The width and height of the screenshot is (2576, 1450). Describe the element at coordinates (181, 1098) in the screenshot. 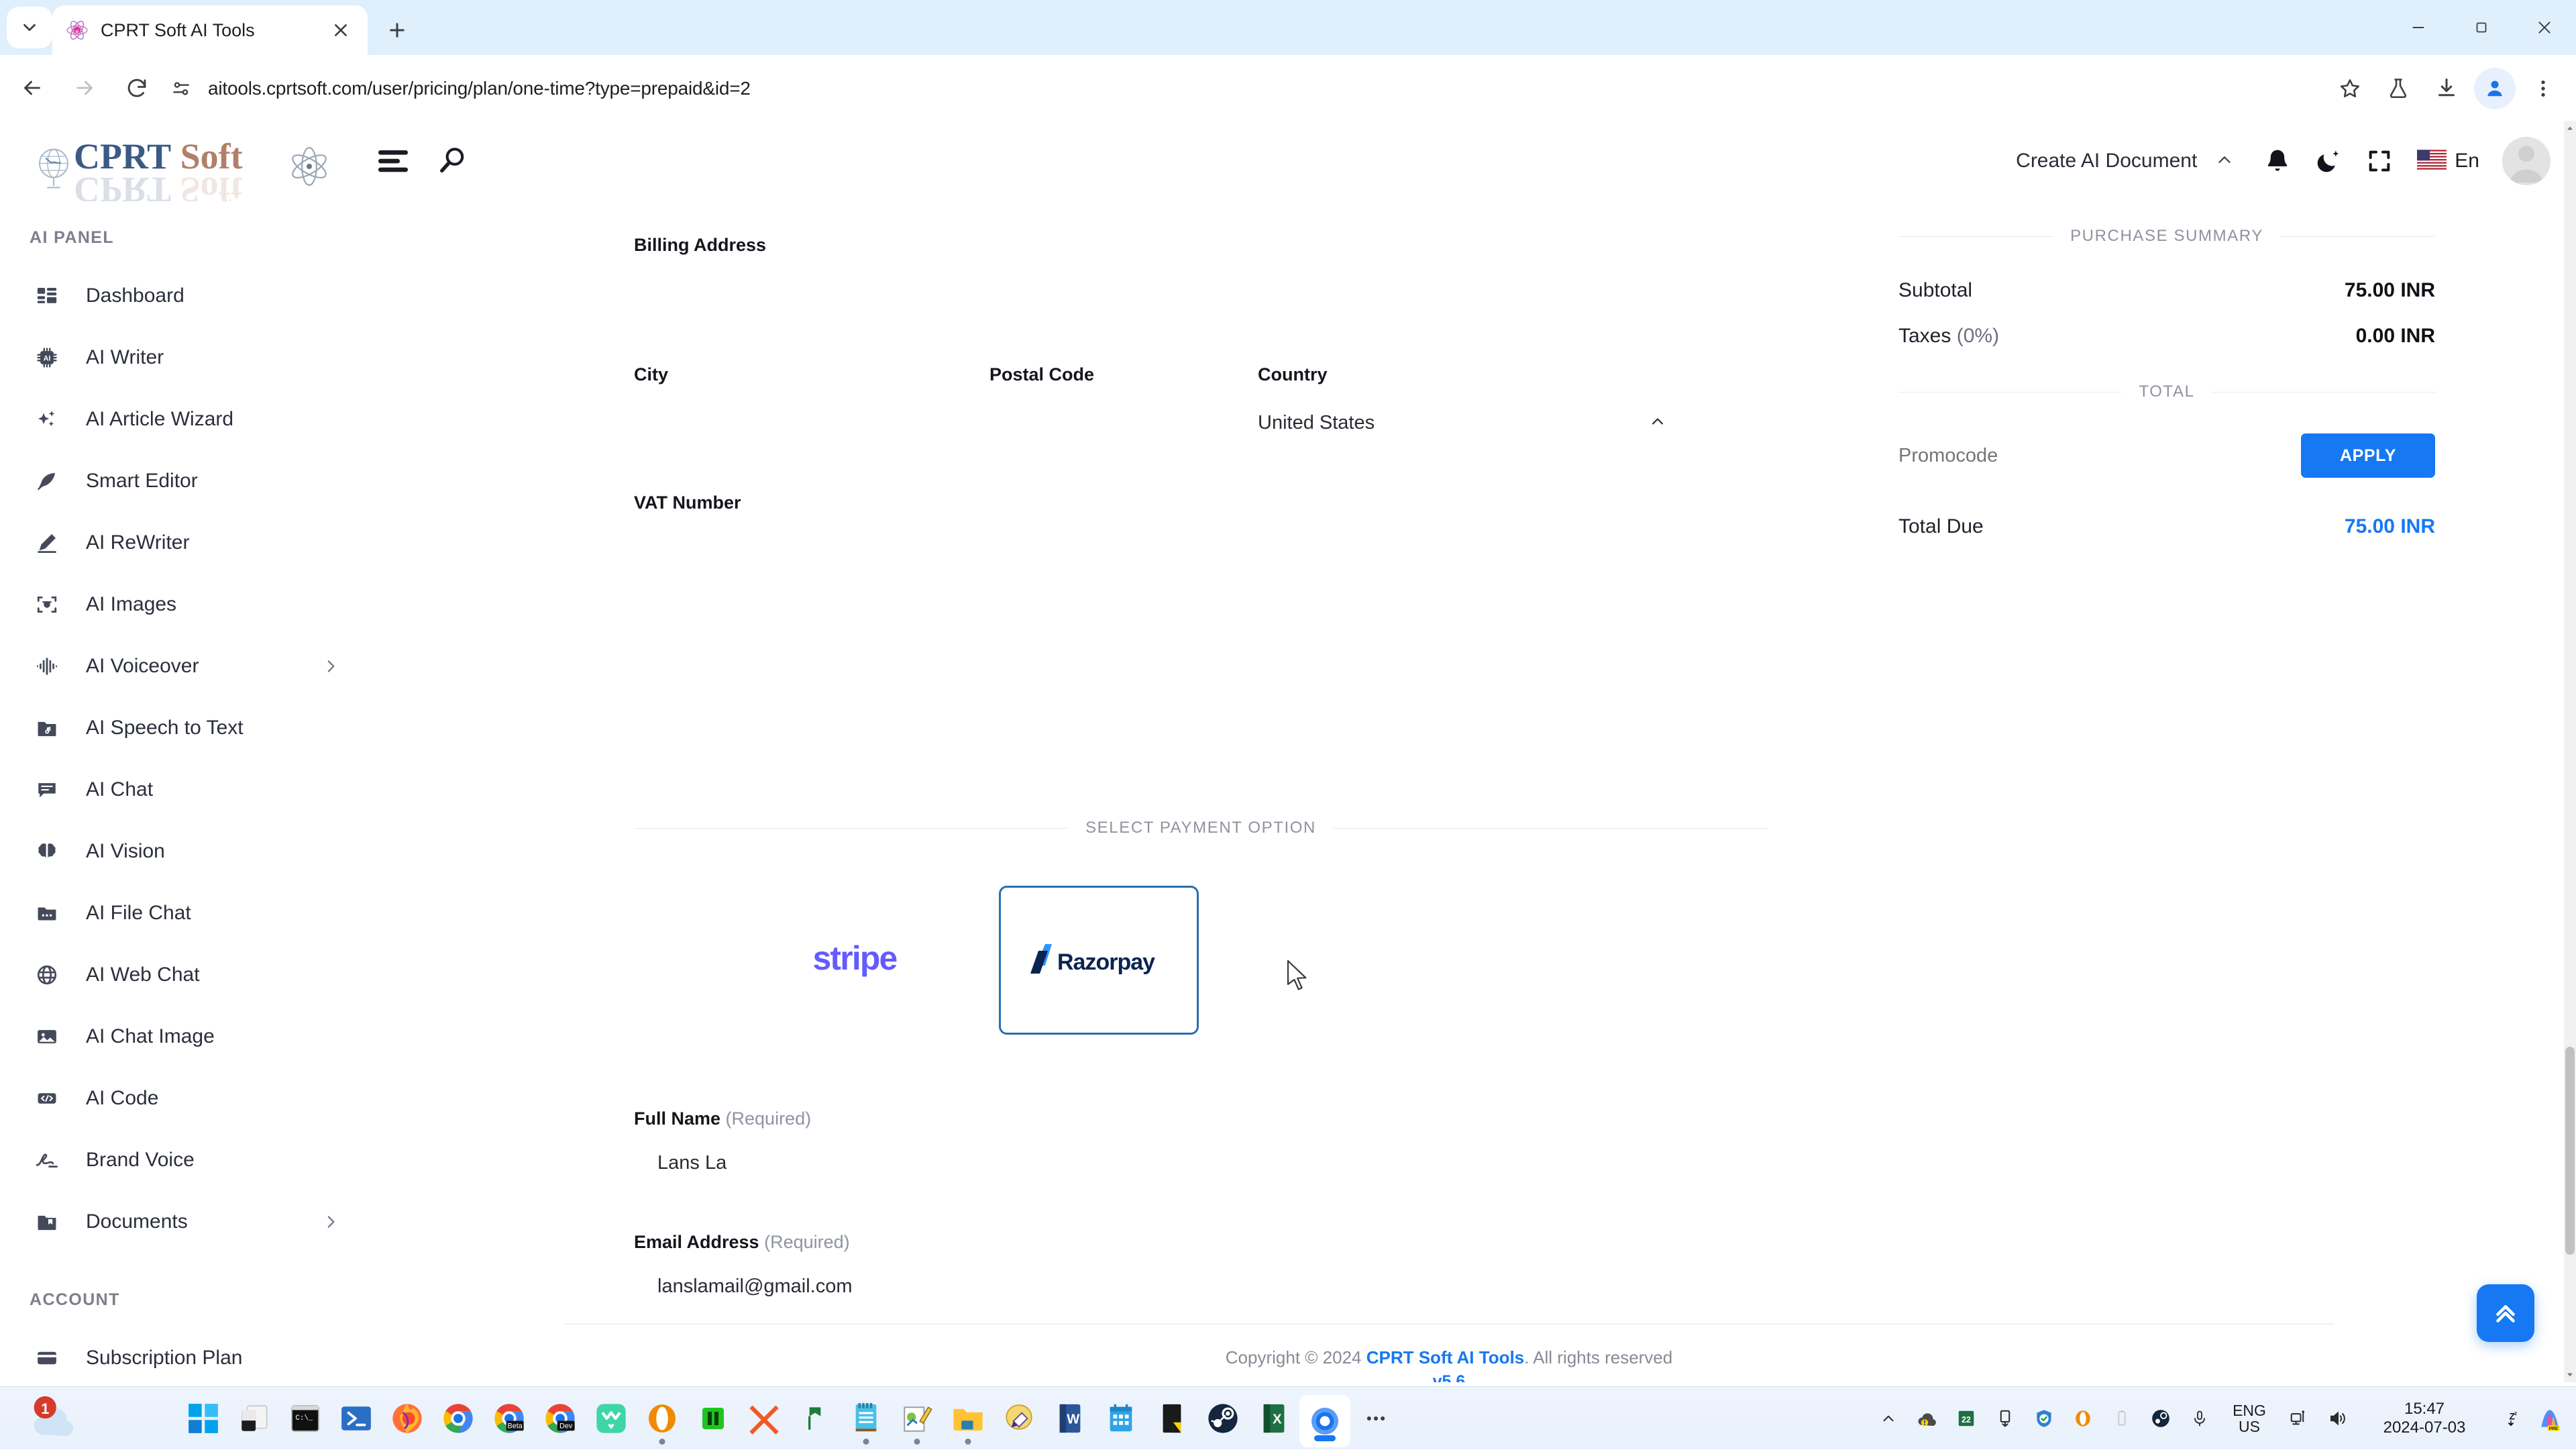

I see `sidebar-item-ai-code: AI Code` at that location.